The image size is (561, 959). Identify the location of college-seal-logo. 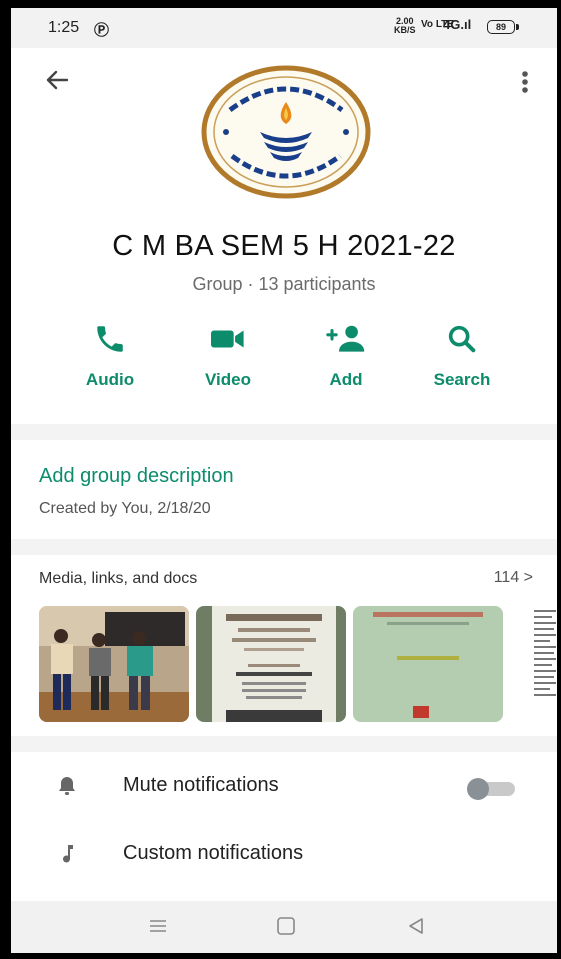
(286, 132).